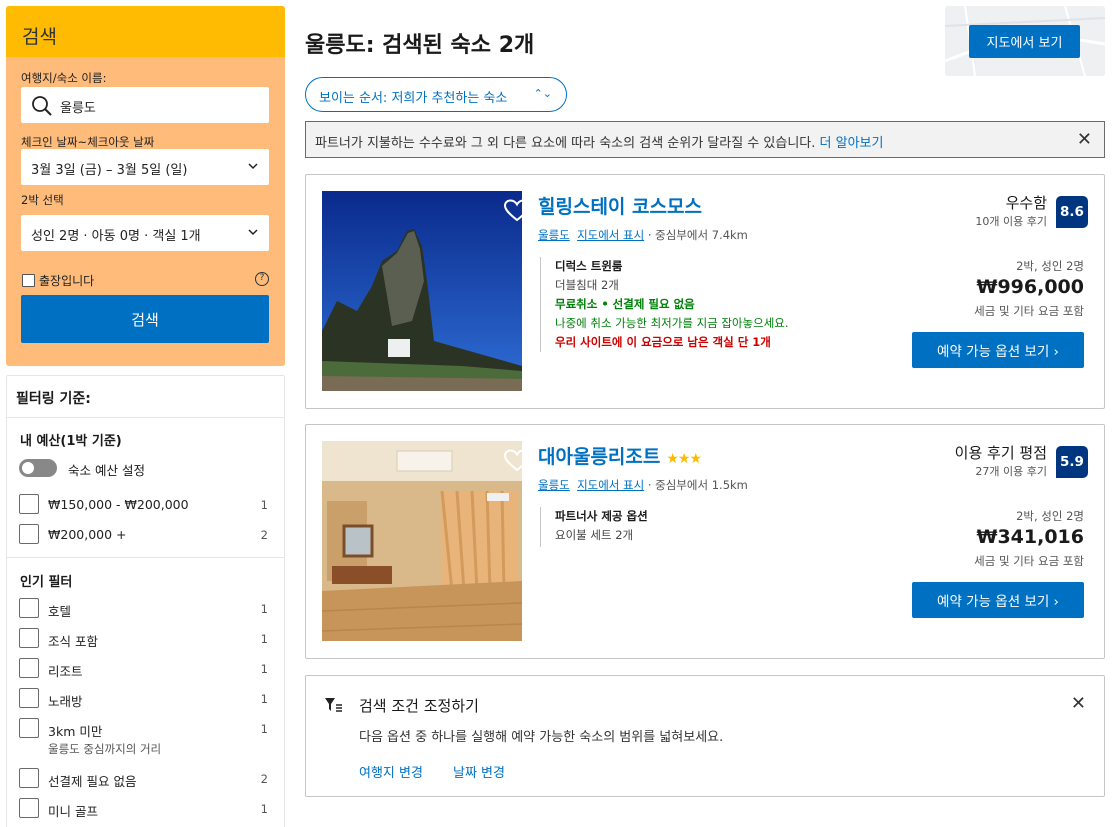 The image size is (1115, 827). What do you see at coordinates (75, 731) in the screenshot?
I see `filter-label: 3km 미만` at bounding box center [75, 731].